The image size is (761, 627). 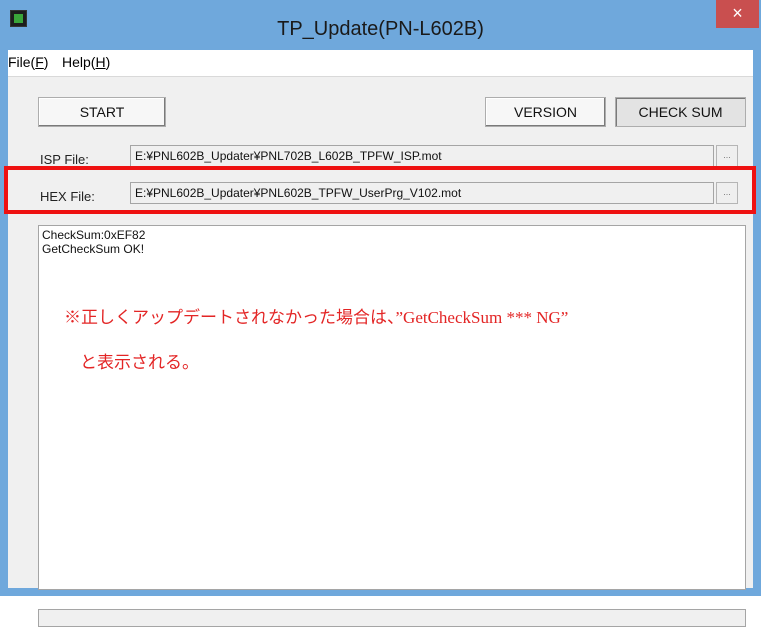 What do you see at coordinates (94, 235) in the screenshot?
I see `log-line: CheckSum:0xEF82` at bounding box center [94, 235].